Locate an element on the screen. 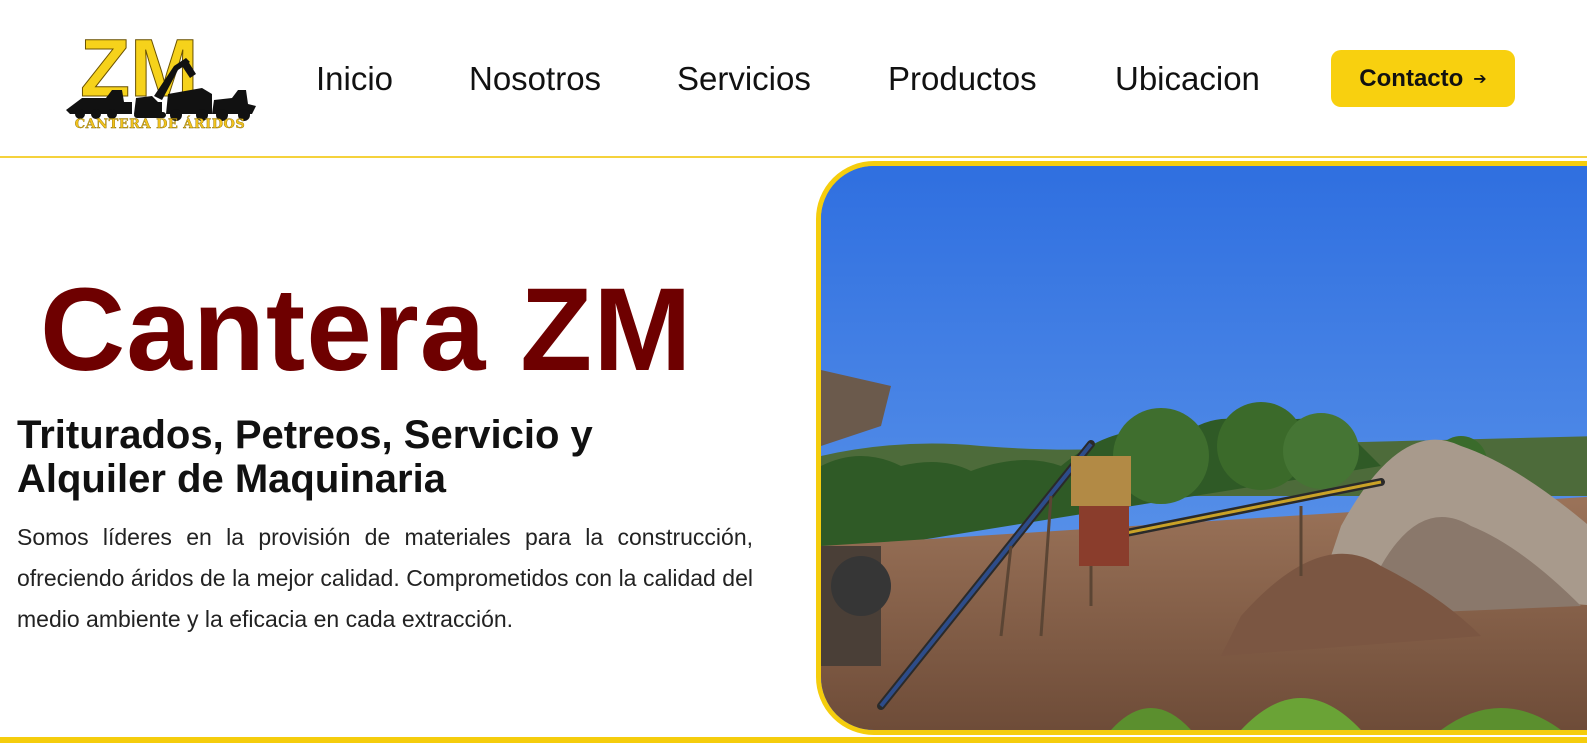 This screenshot has height=753, width=1587. contact-button: Contacto ➔ is located at coordinates (1423, 78).